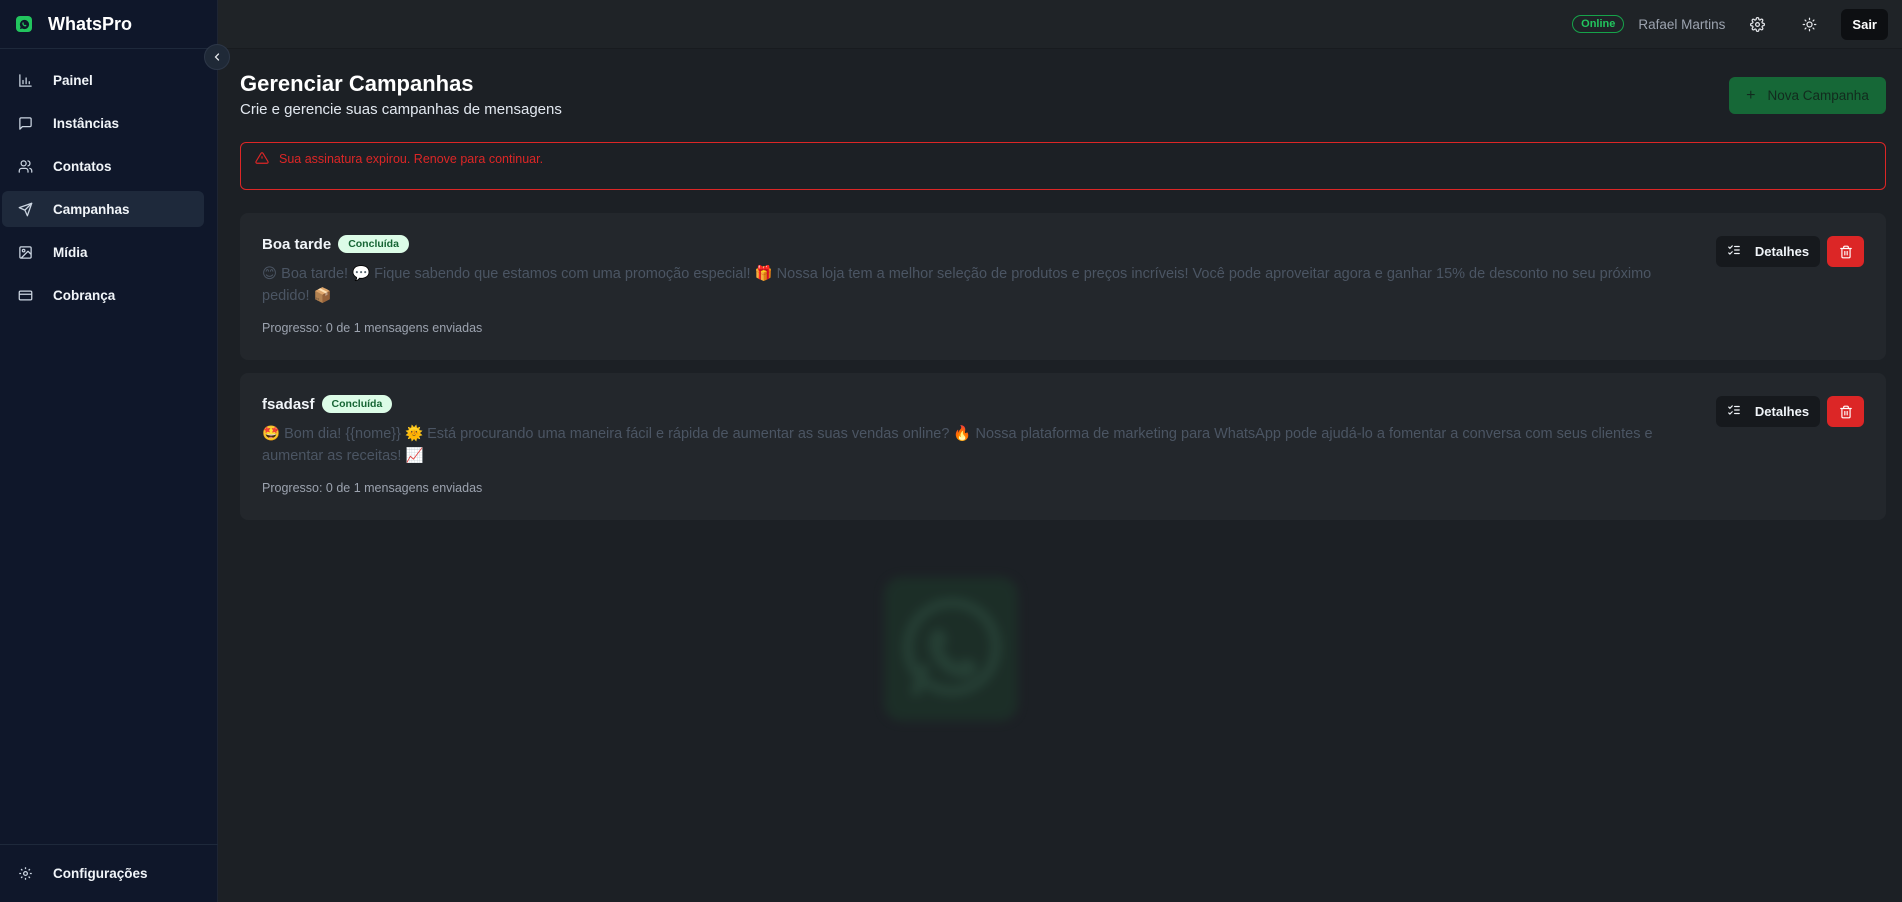 Image resolution: width=1902 pixels, height=902 pixels. I want to click on sidebar-item-midia: Mídia, so click(103, 252).